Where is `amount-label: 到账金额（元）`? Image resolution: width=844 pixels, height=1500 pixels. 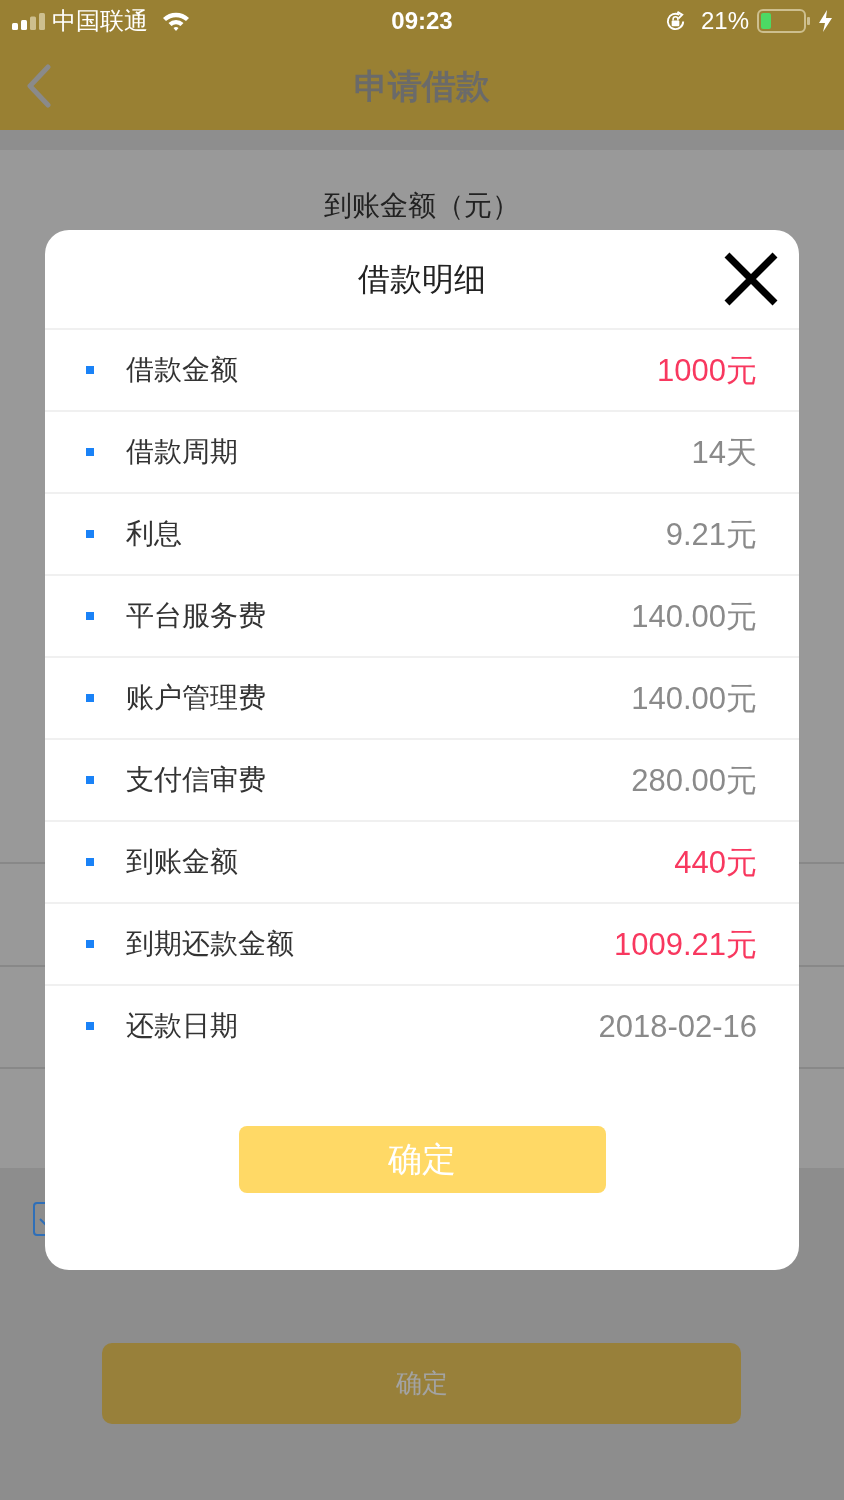 amount-label: 到账金额（元） is located at coordinates (422, 206).